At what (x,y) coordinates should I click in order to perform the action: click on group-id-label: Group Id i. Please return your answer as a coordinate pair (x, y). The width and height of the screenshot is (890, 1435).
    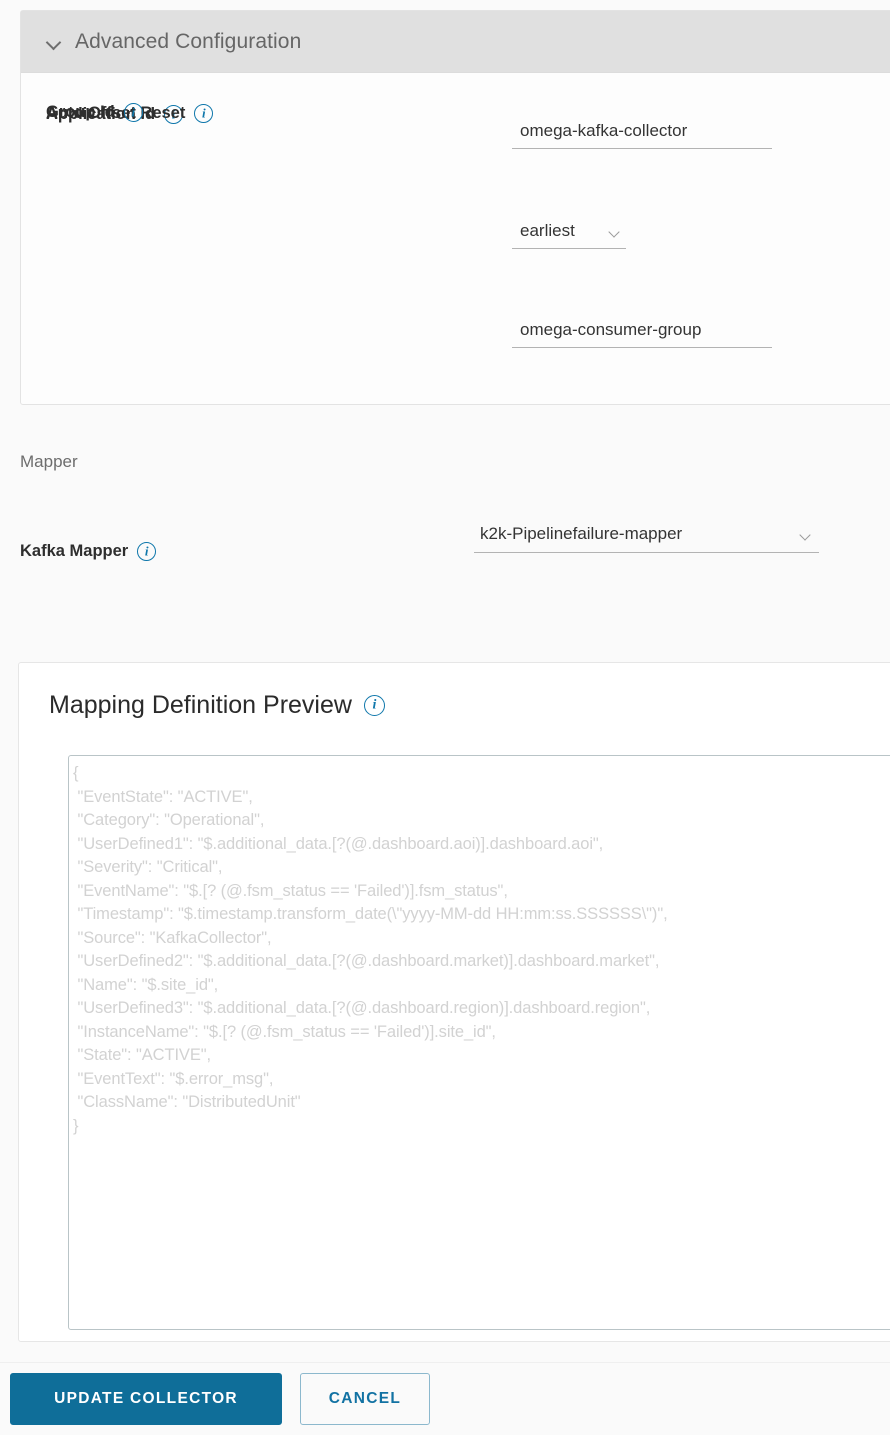
    Looking at the image, I should click on (94, 112).